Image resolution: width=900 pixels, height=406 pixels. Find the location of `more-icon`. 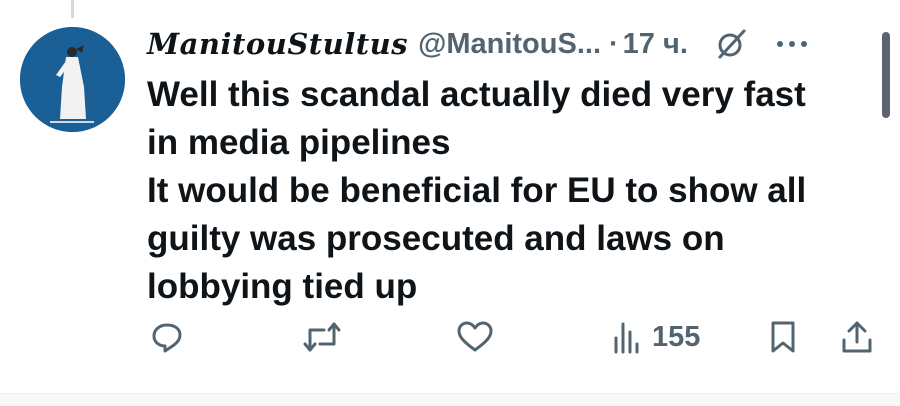

more-icon is located at coordinates (792, 44).